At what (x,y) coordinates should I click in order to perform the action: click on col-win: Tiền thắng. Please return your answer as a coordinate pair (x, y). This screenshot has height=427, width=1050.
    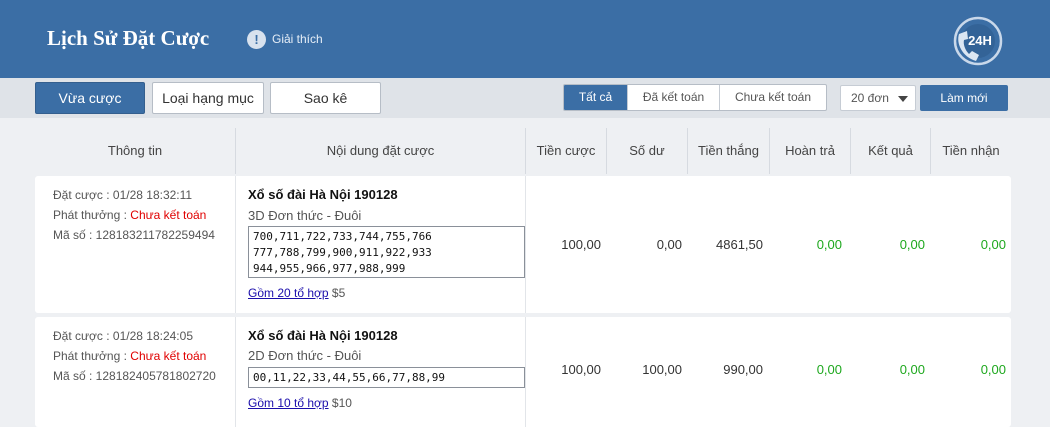
    Looking at the image, I should click on (728, 151).